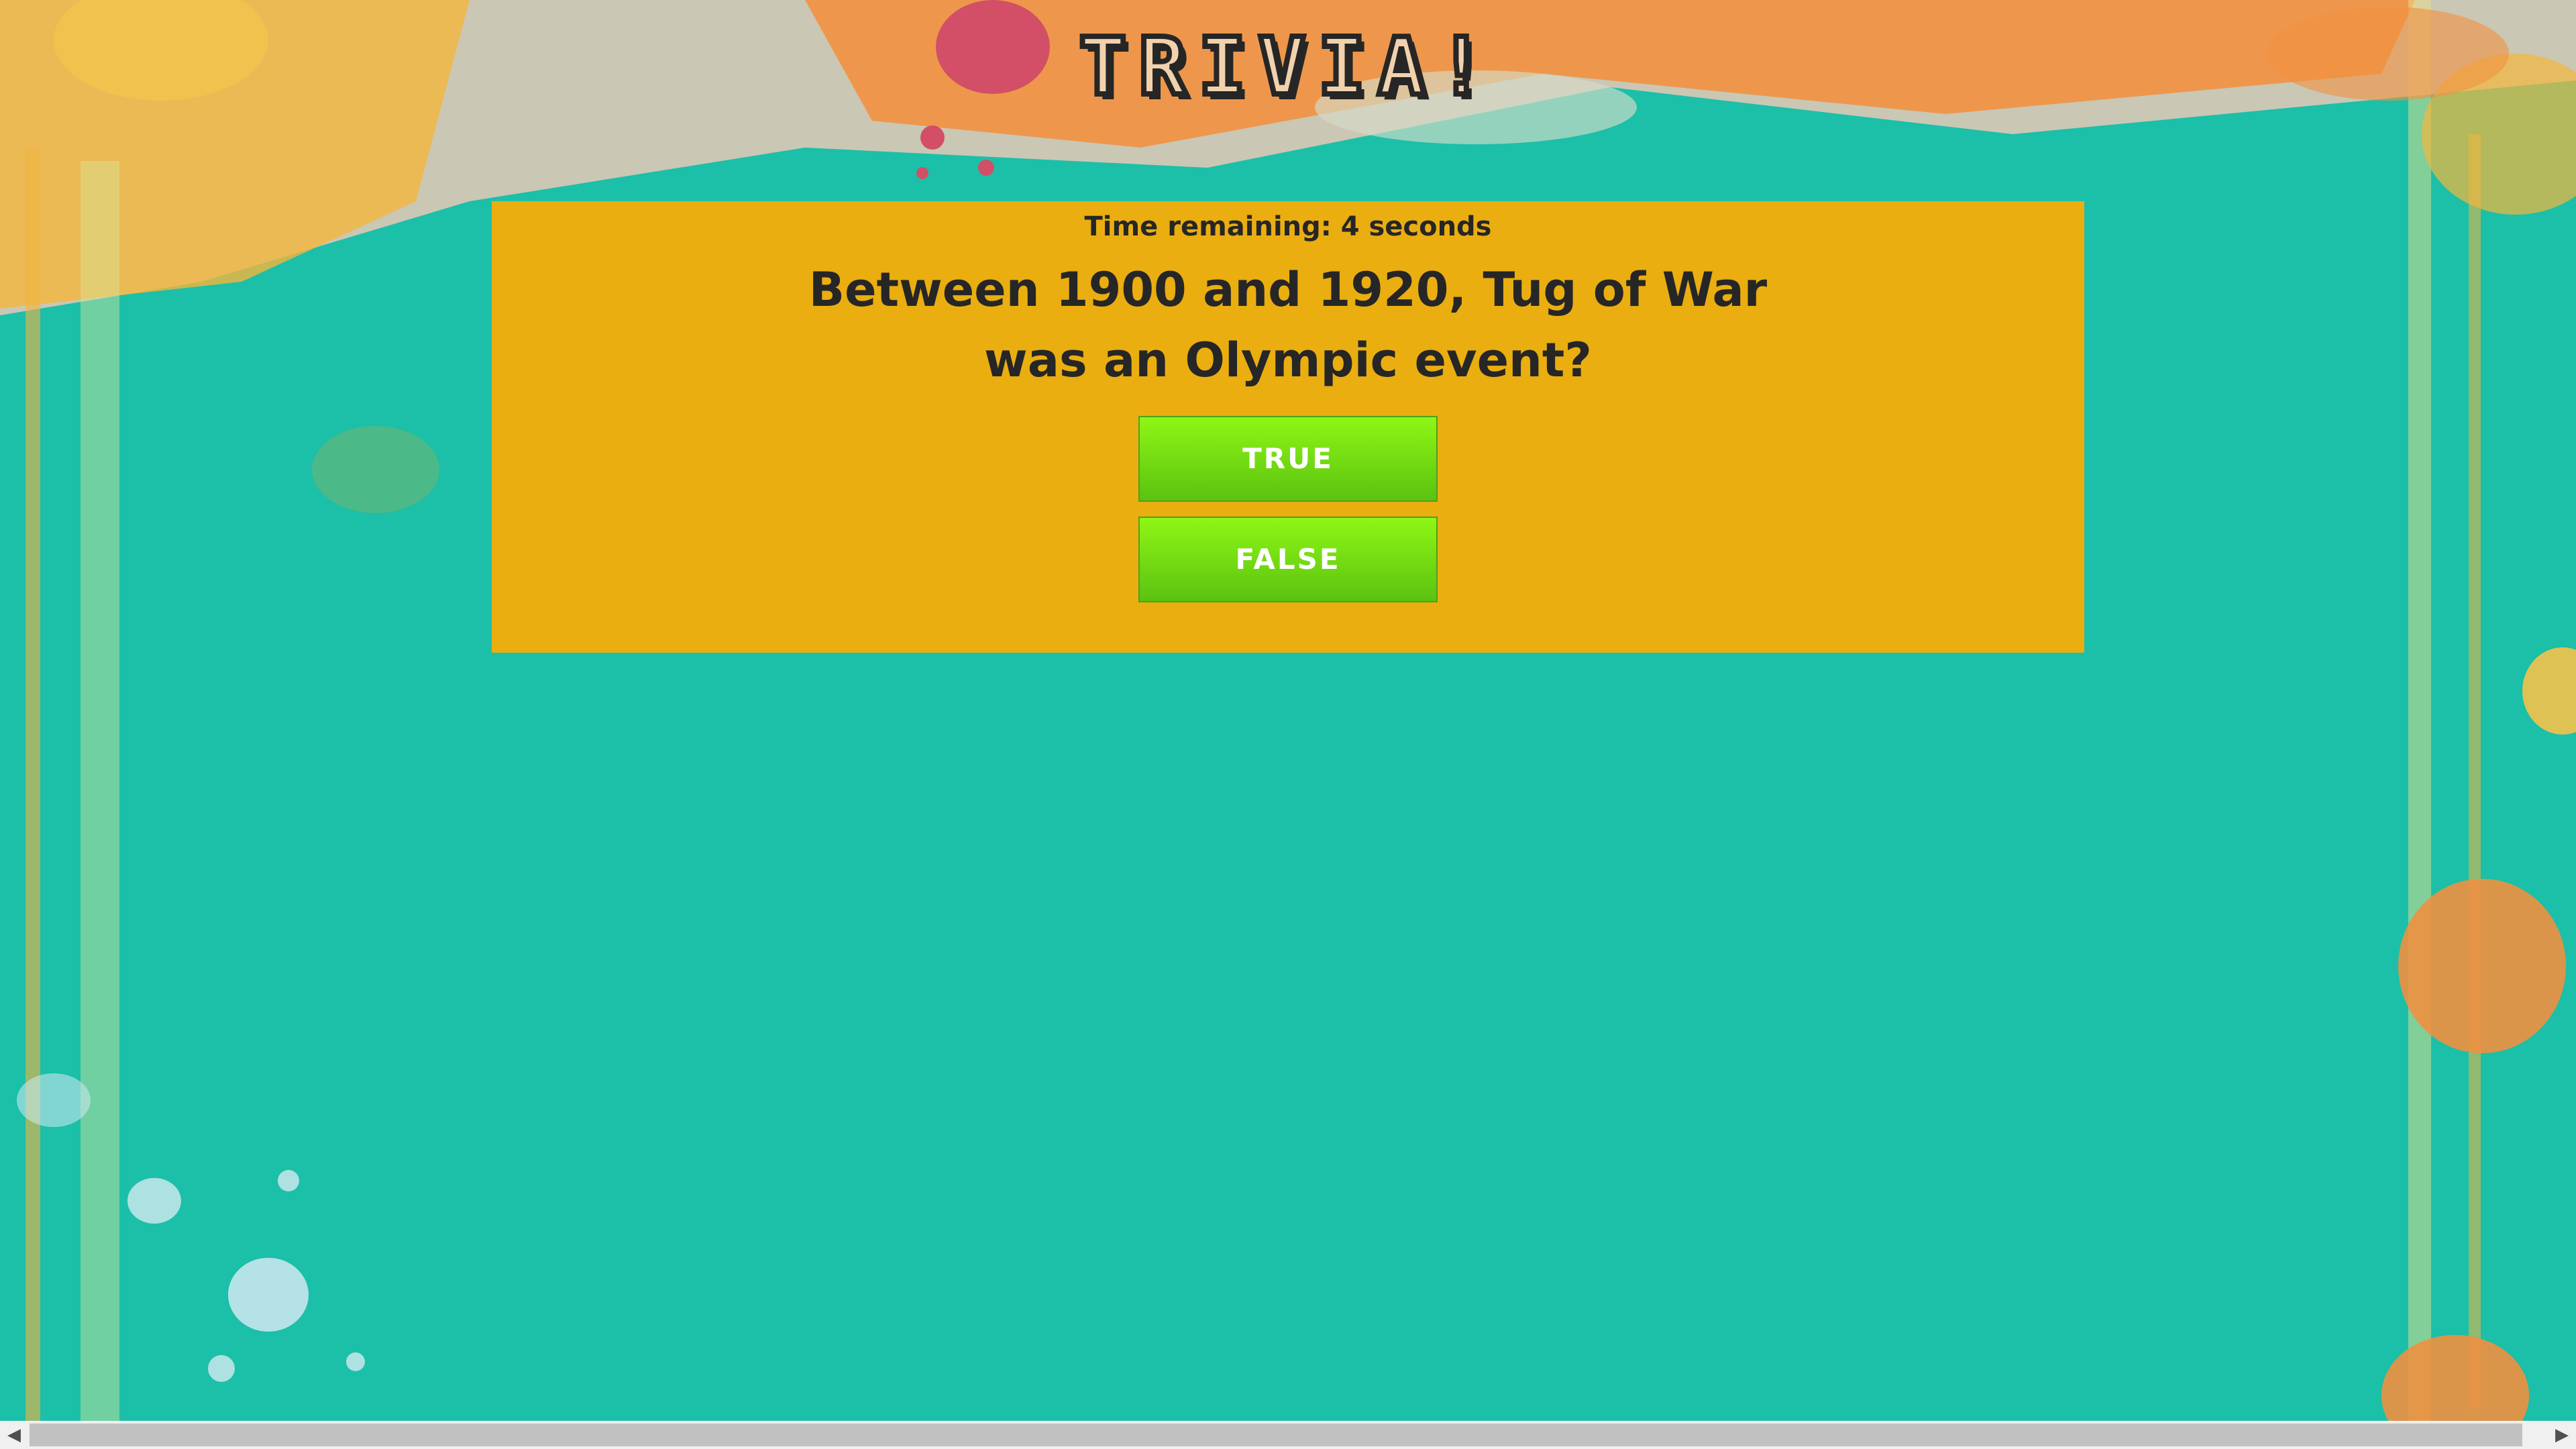 This screenshot has width=2576, height=1449. What do you see at coordinates (1288, 559) in the screenshot?
I see `false-button: FALSE` at bounding box center [1288, 559].